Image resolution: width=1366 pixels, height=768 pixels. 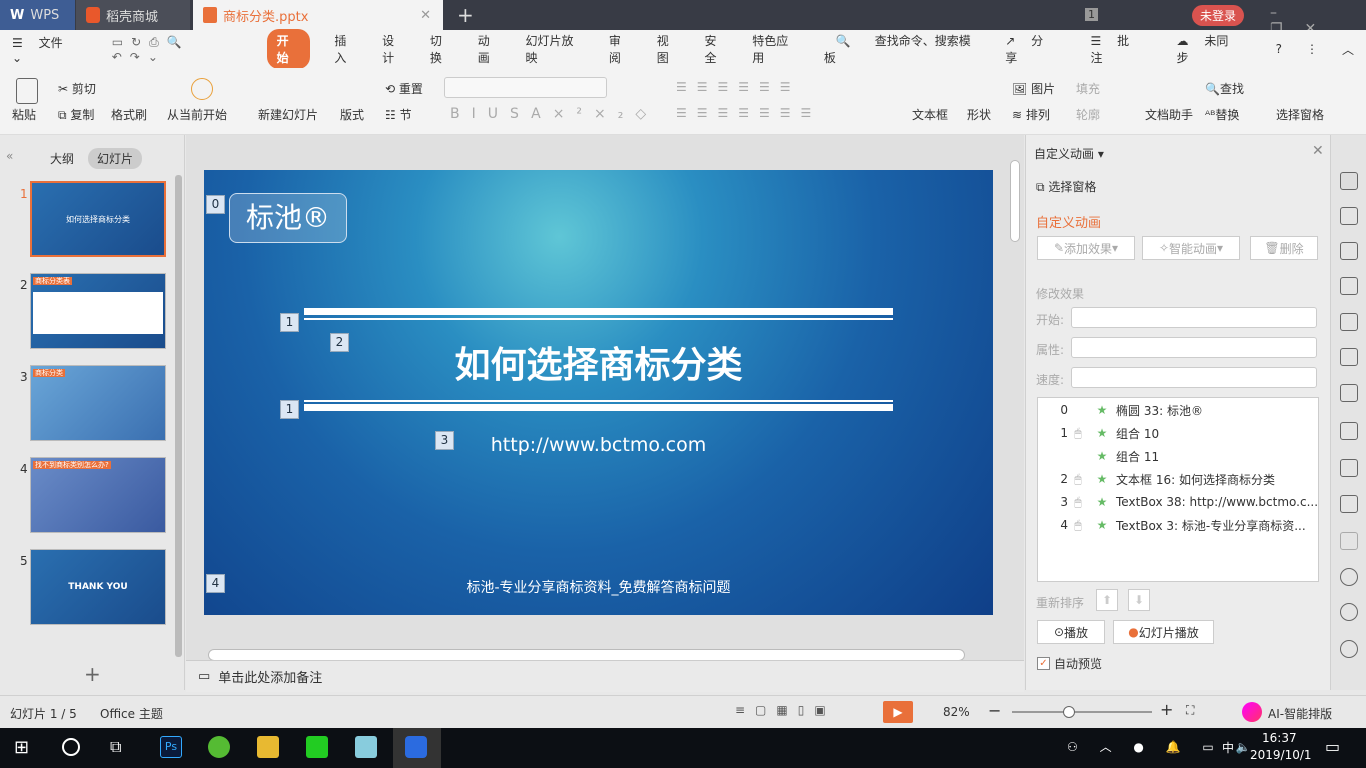 I want to click on audio-icon, so click(x=1349, y=541).